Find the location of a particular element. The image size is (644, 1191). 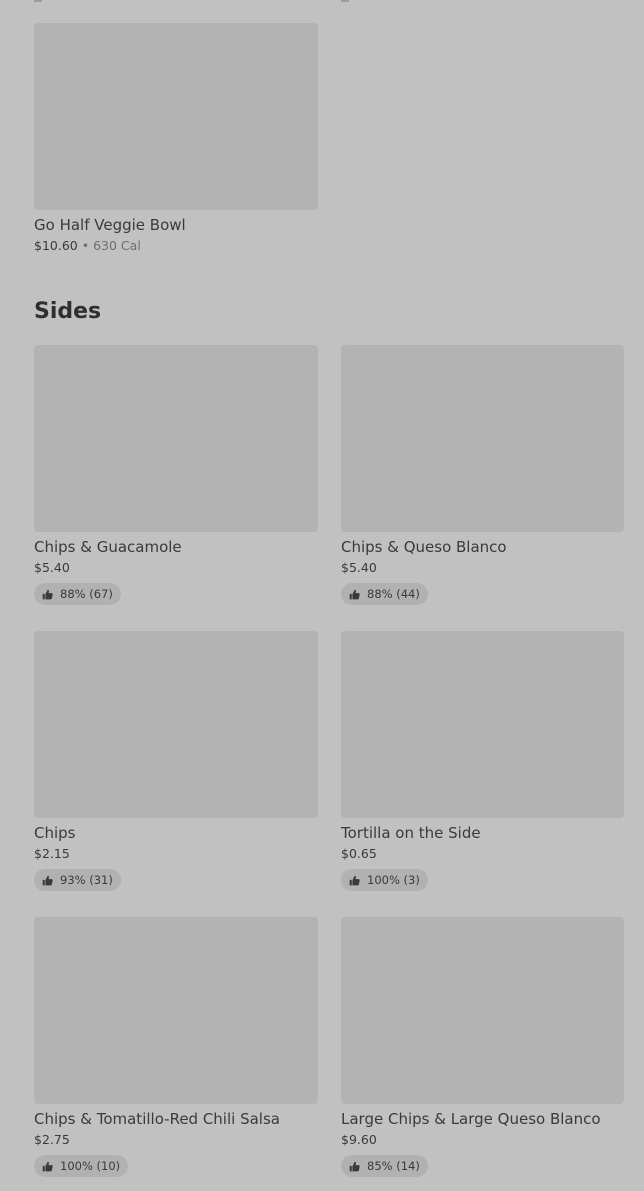

rating-badge: 100% (10) is located at coordinates (81, 1166).